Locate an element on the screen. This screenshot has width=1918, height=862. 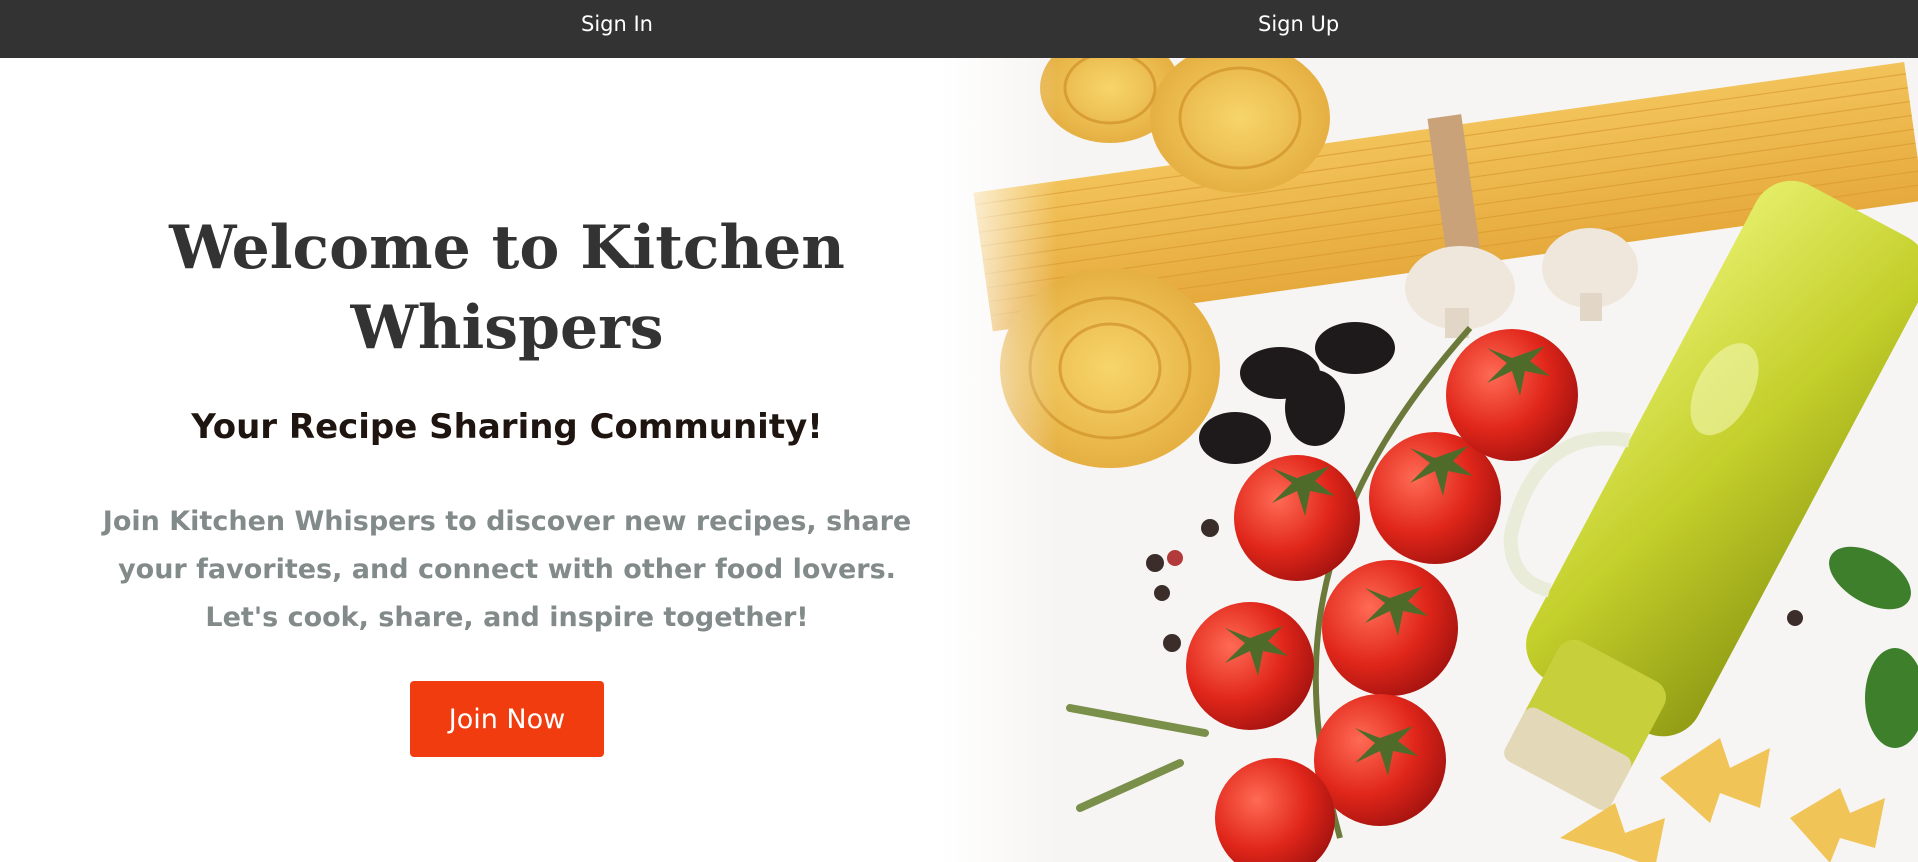
hero-title: Welcome to Kitchen Whispers is located at coordinates (507, 288).